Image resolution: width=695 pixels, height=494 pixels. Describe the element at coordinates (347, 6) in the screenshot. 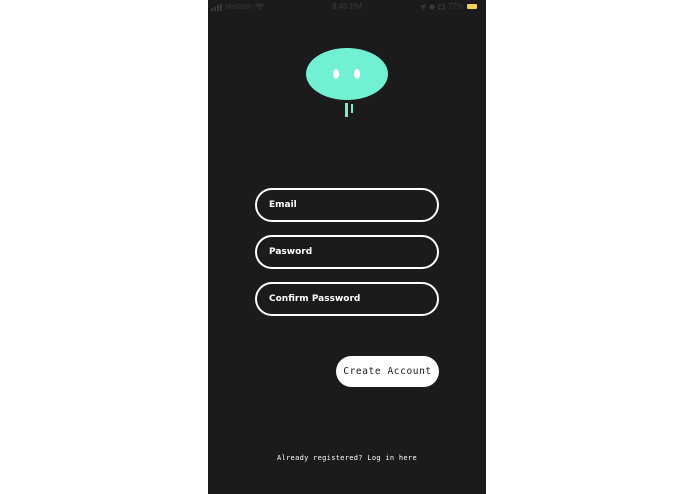

I see `status-bar: Verizon 8:40 PM 77%` at that location.